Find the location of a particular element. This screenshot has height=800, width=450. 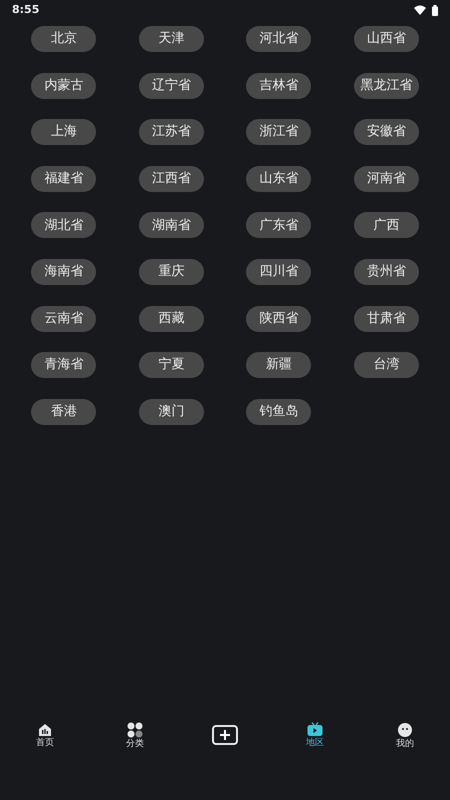

nav-tab: 首页 is located at coordinates (45, 735).